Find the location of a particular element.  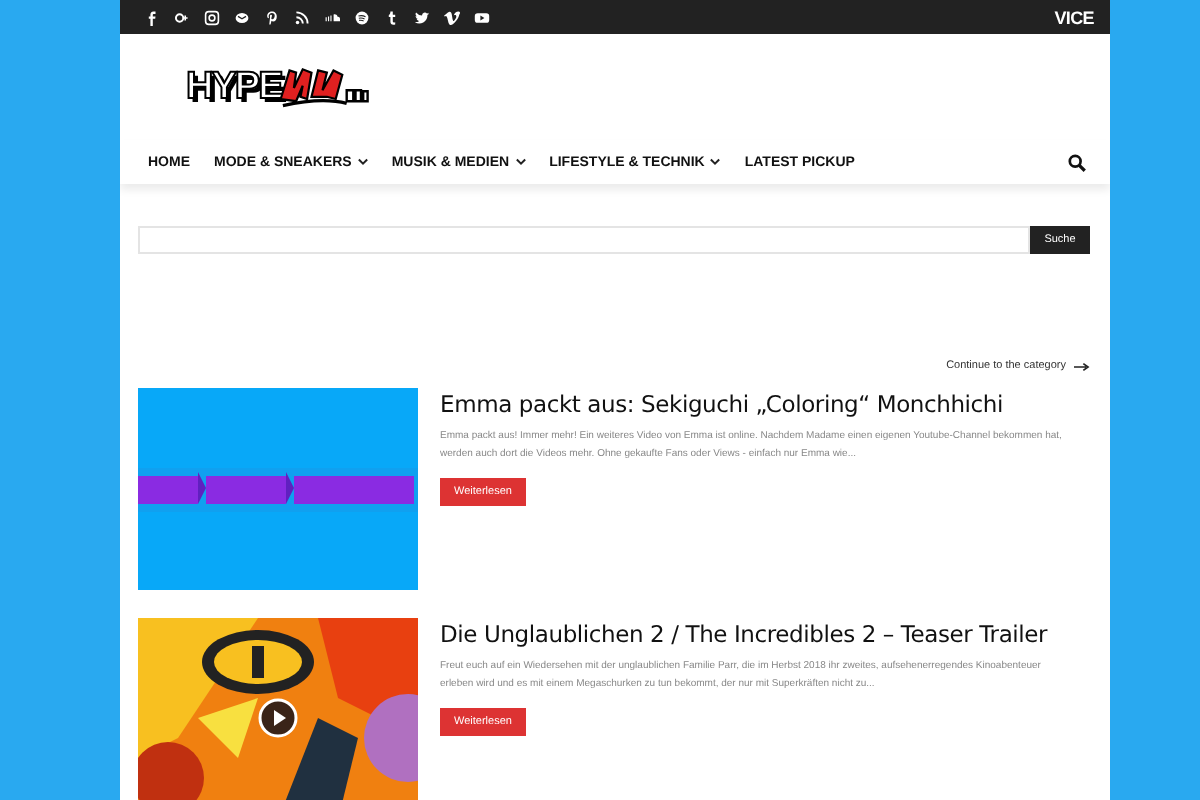

article-title: Die Unglaublichen 2 / The Incredibles 2 – Teaser Trailer is located at coordinates (757, 634).